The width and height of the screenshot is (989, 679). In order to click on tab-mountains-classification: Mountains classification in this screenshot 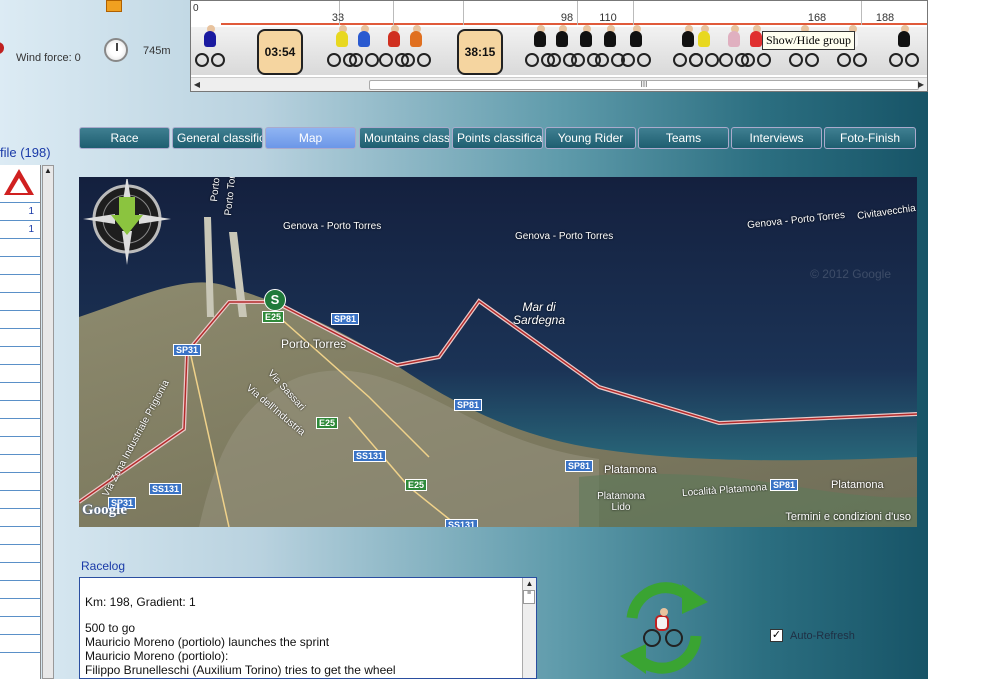, I will do `click(404, 138)`.